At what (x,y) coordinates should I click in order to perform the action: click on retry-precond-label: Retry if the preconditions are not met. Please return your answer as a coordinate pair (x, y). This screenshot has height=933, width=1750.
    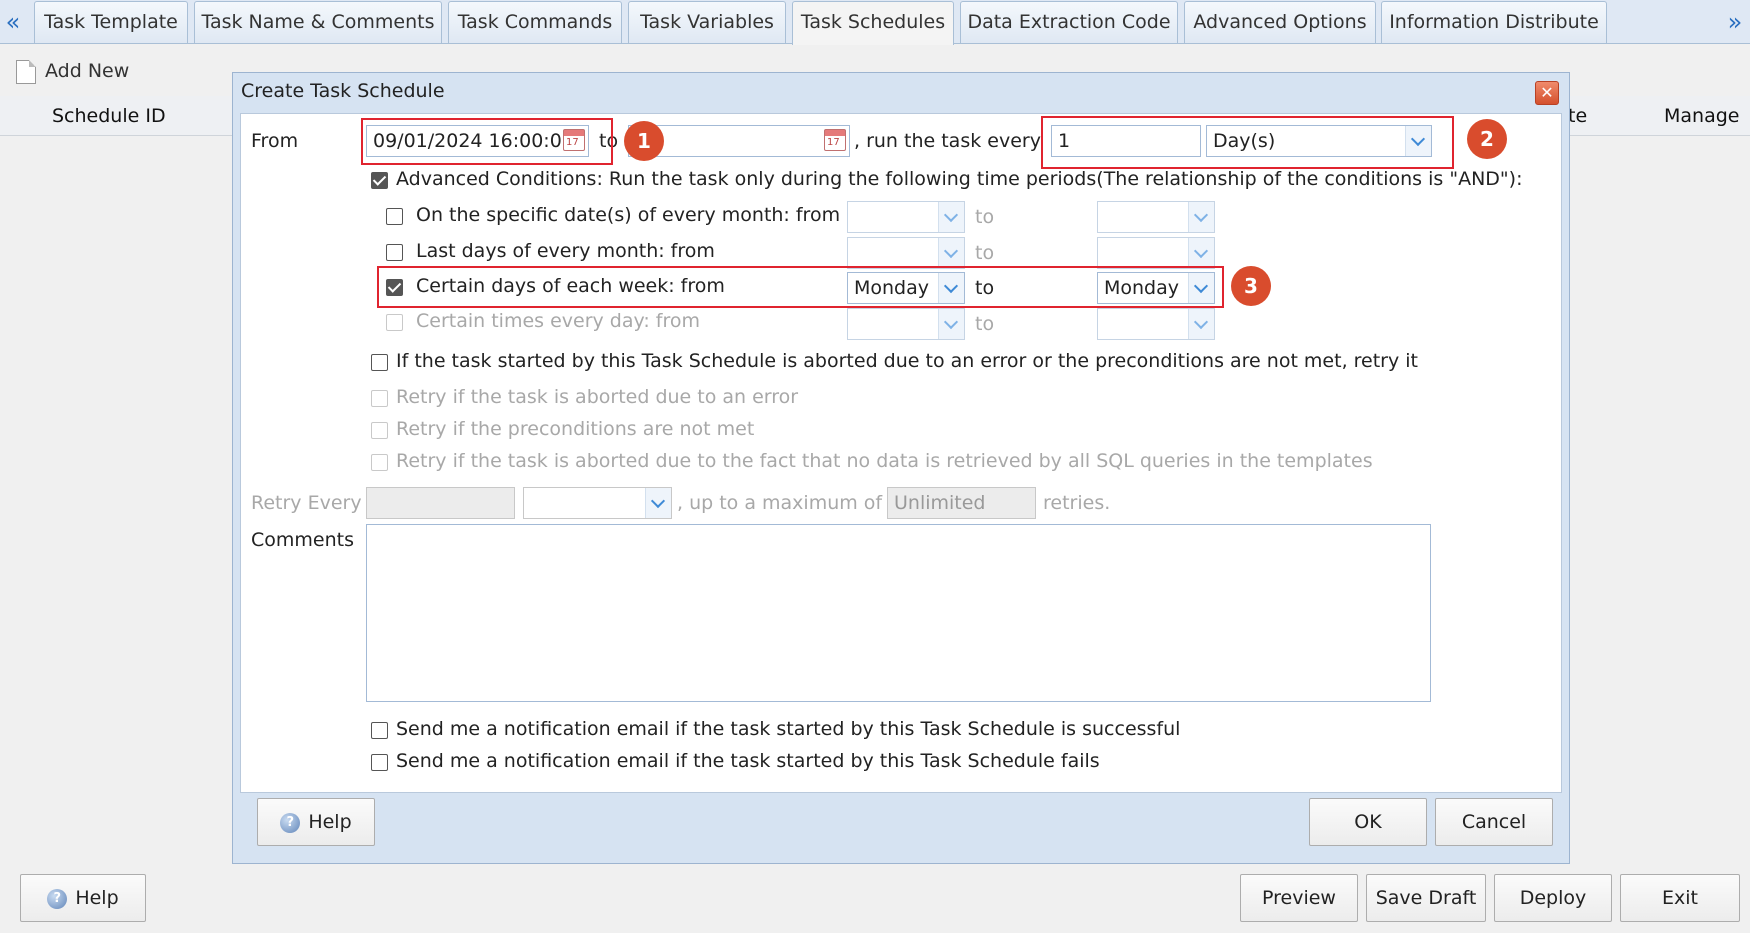
    Looking at the image, I should click on (575, 429).